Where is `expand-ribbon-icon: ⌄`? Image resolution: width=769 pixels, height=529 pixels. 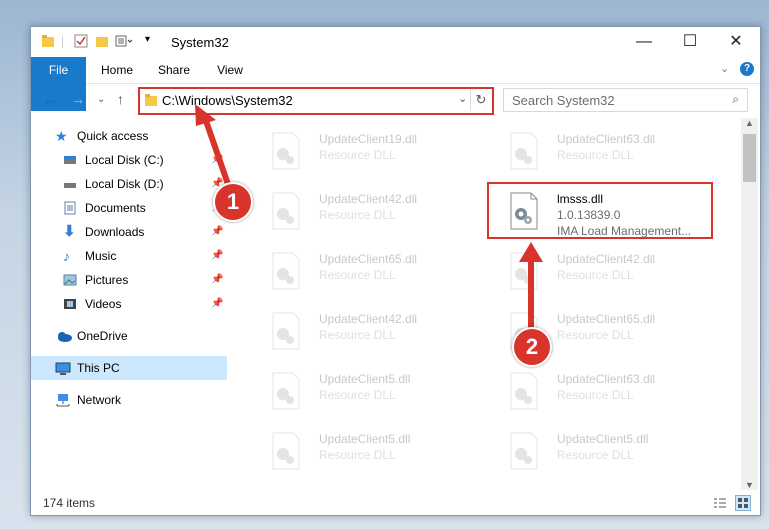 expand-ribbon-icon: ⌄ is located at coordinates (724, 68).